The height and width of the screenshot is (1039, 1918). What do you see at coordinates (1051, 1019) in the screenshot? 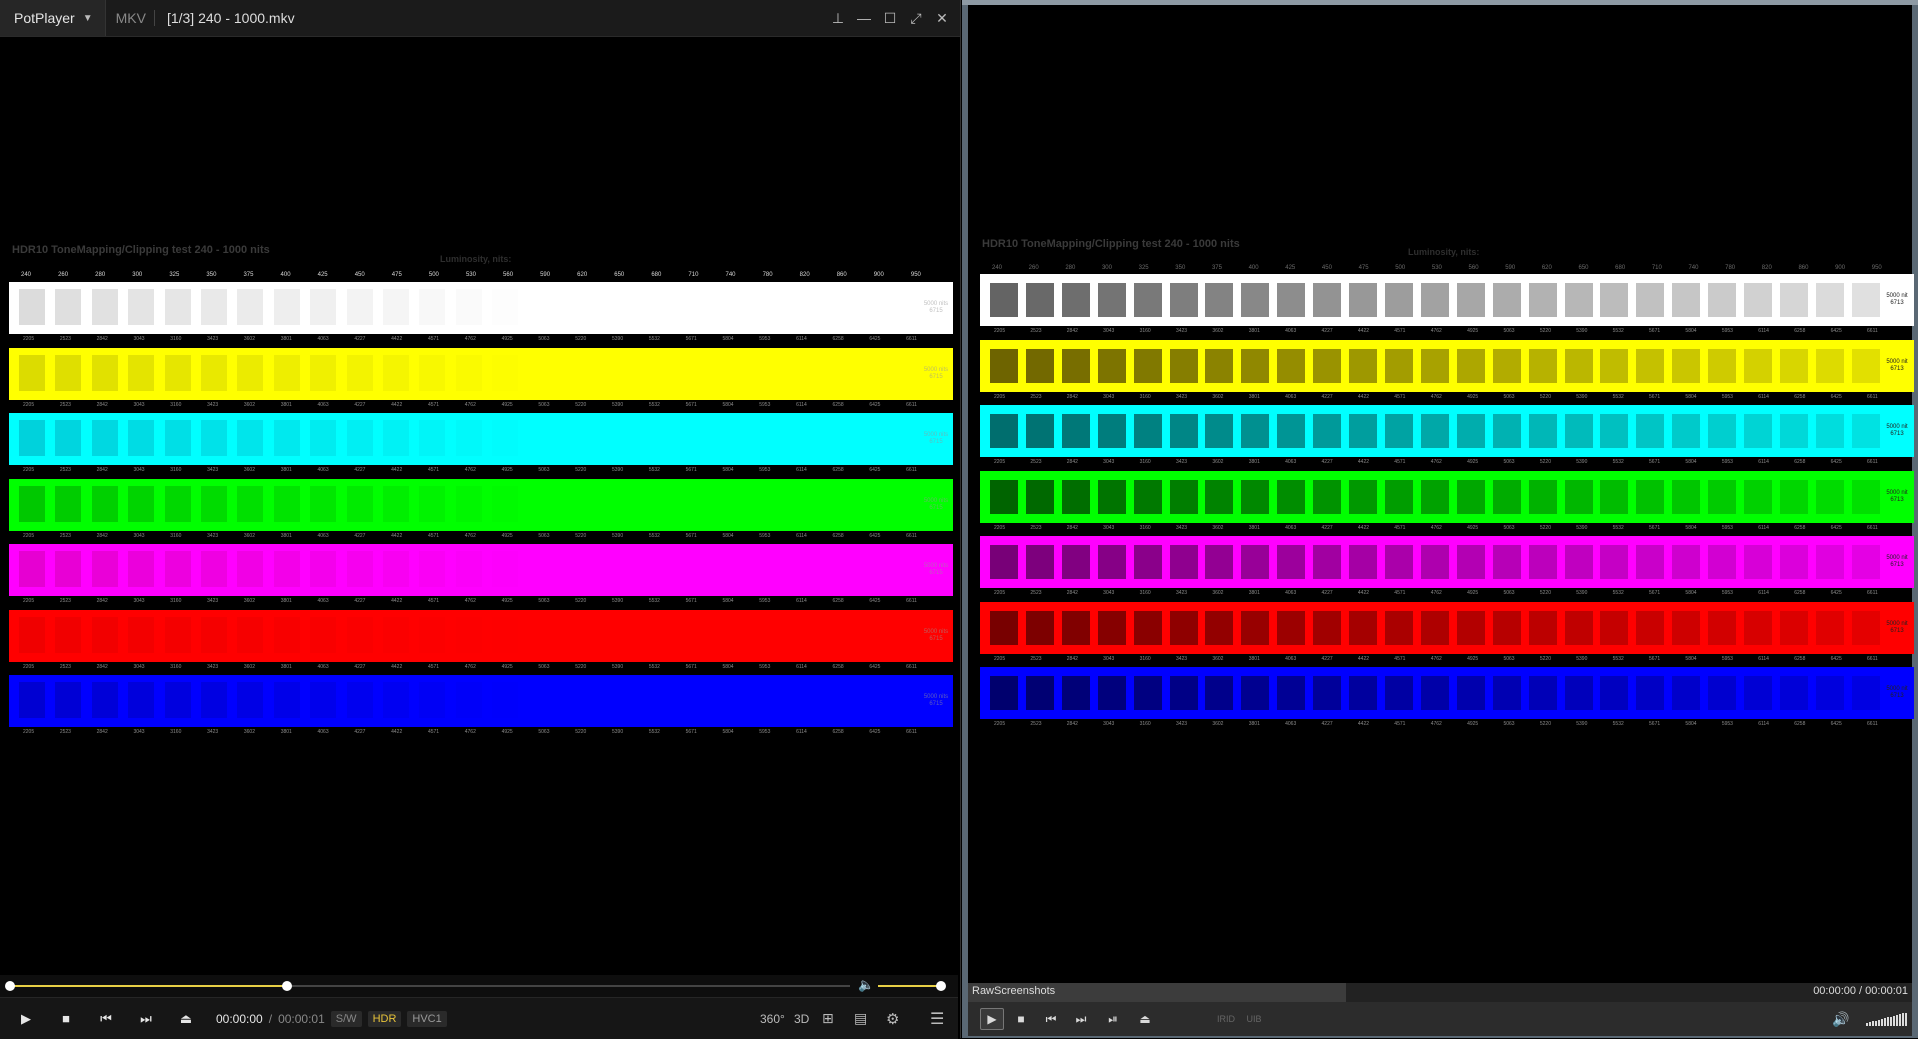
I see `previous-button-right: ⏮` at bounding box center [1051, 1019].